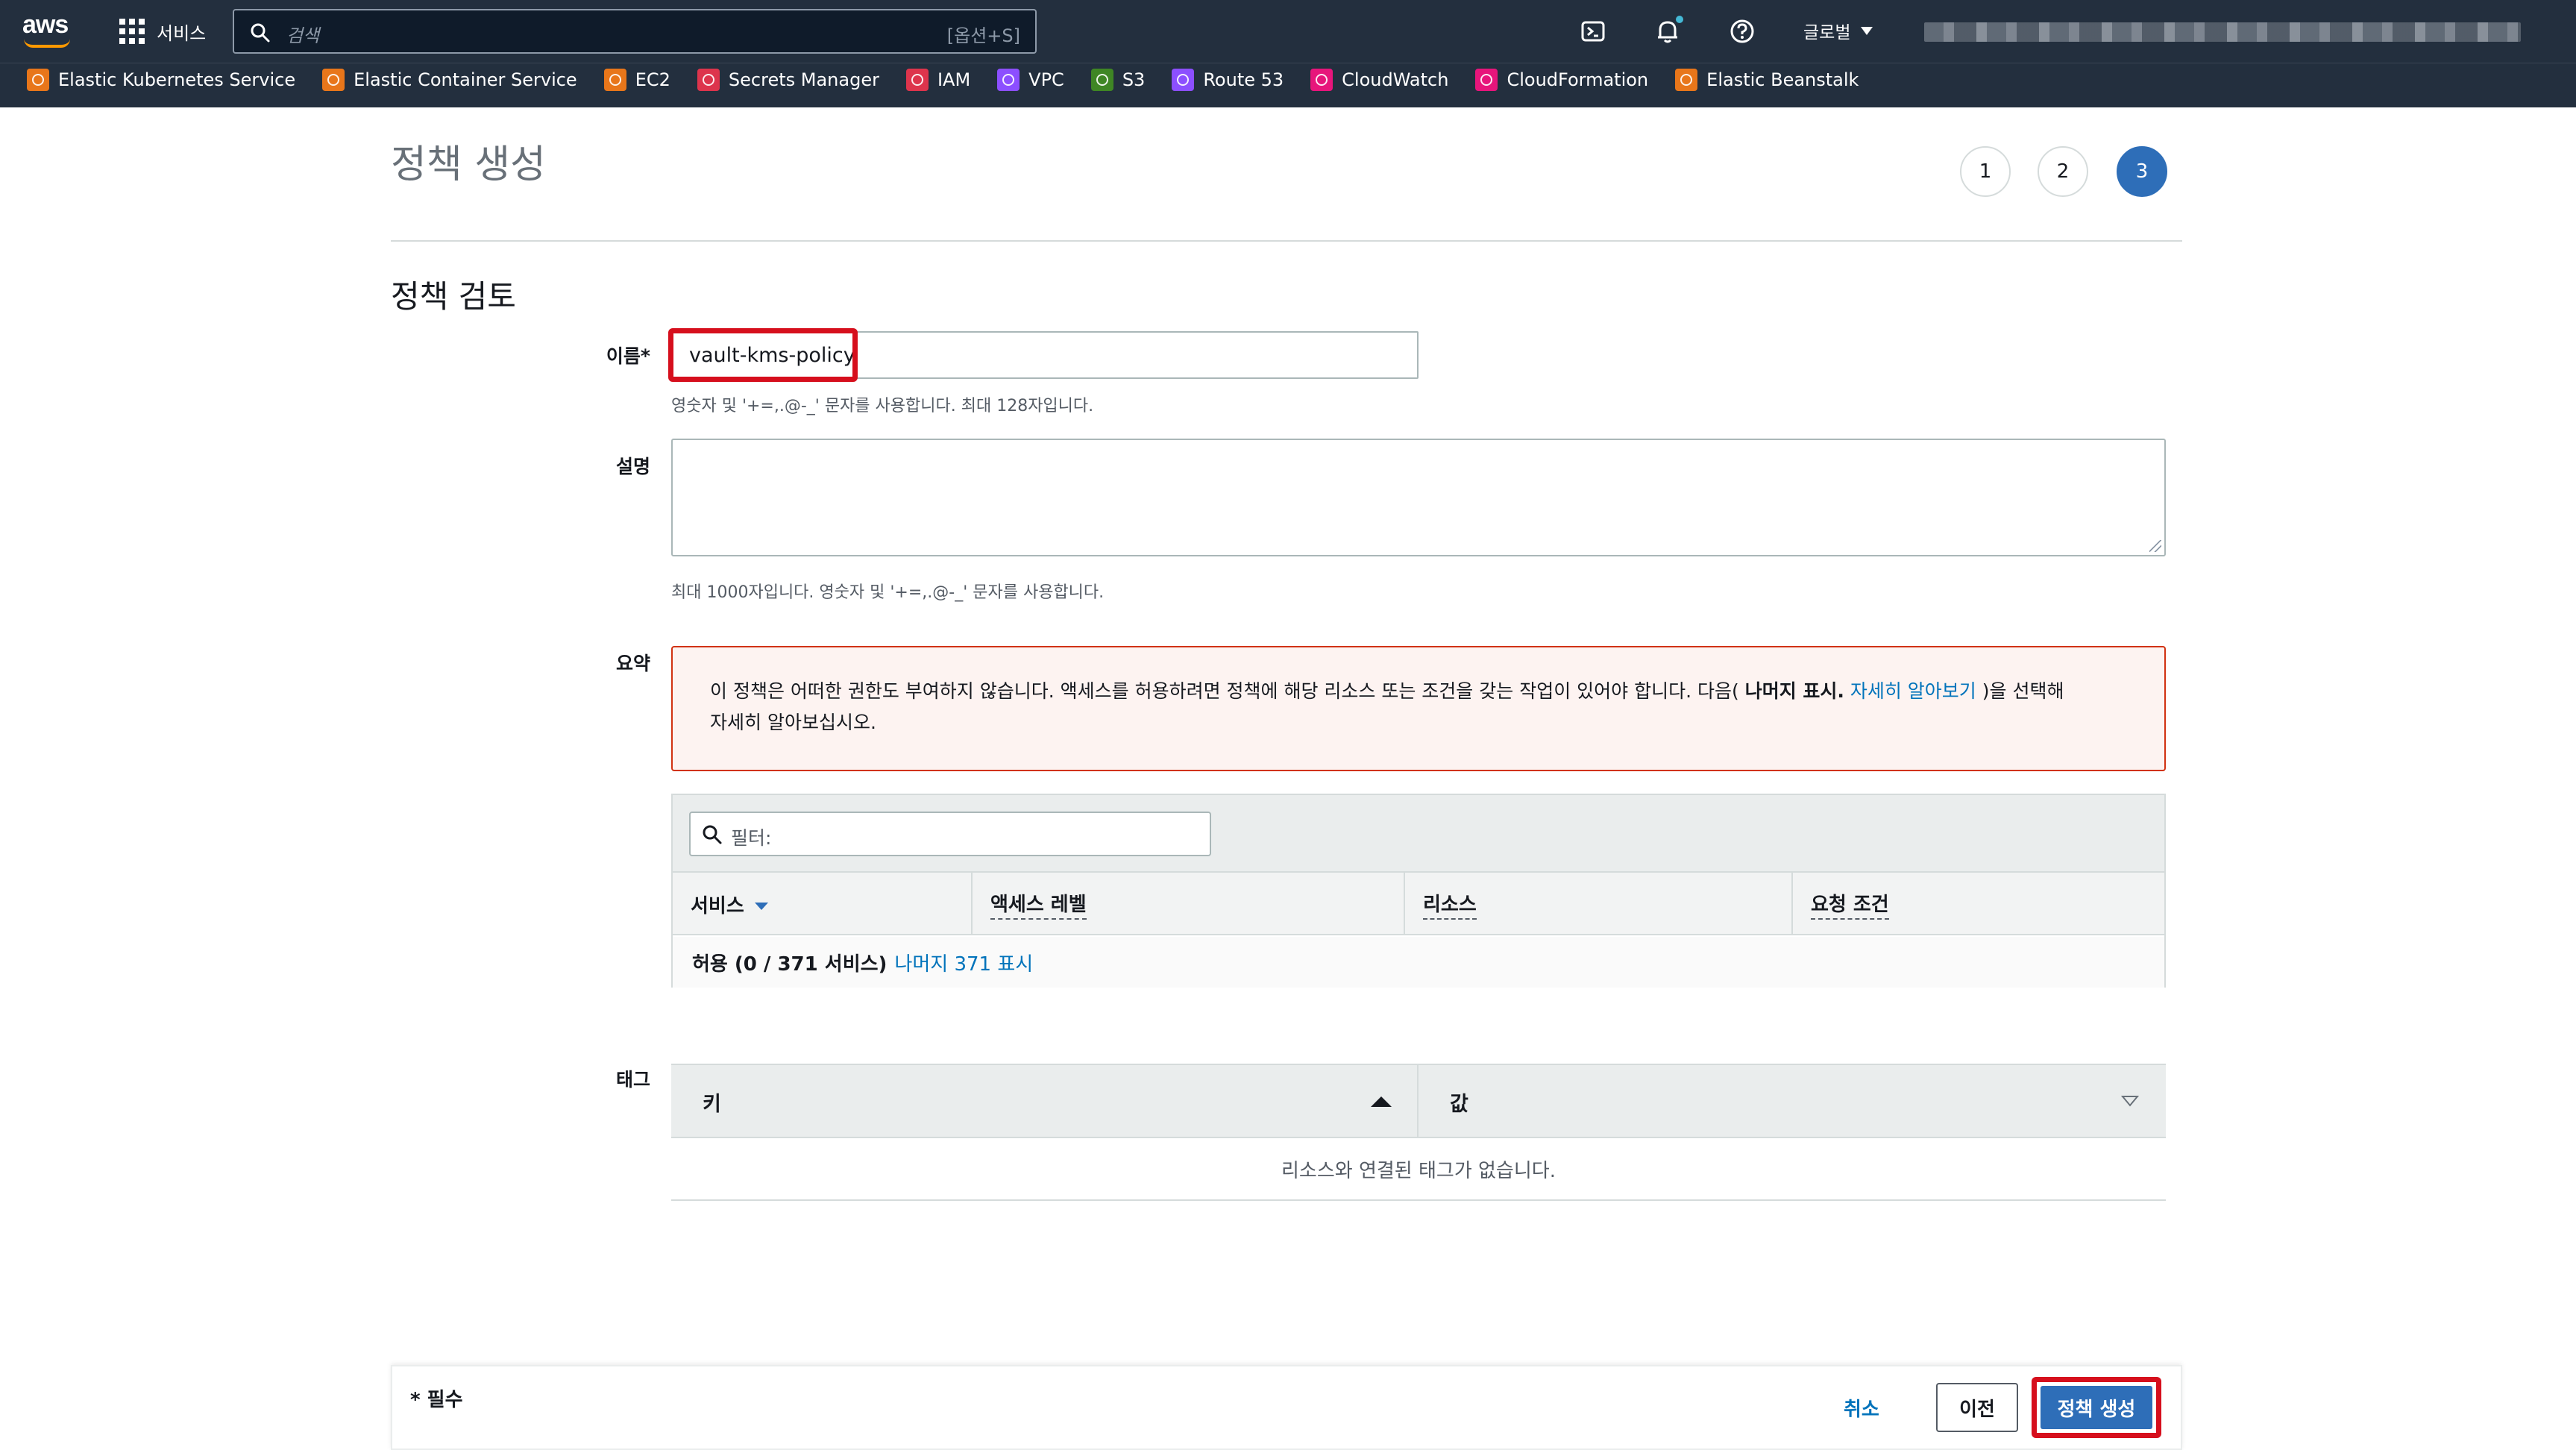 Image resolution: width=2576 pixels, height=1450 pixels. I want to click on name-hint: 영숫자 및 '+=,.@-_' 문자를 사용합니다. 최대 128자입니다., so click(883, 406).